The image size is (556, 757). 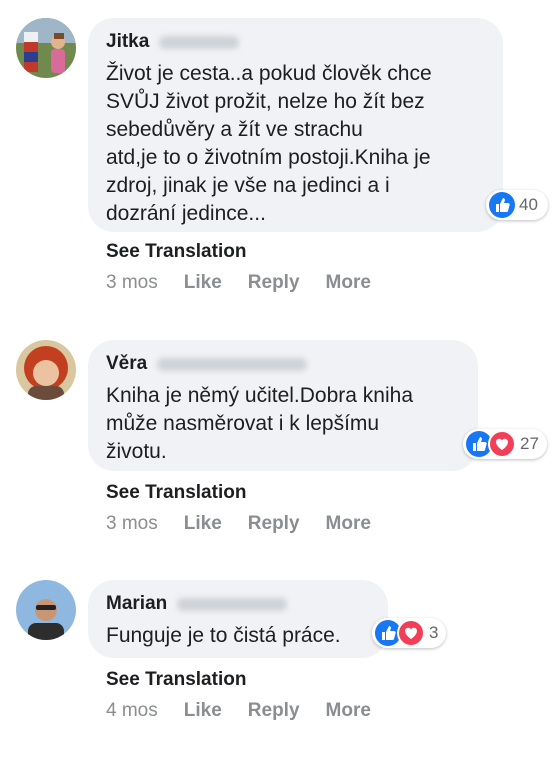 What do you see at coordinates (127, 42) in the screenshot?
I see `author-name: Jitka` at bounding box center [127, 42].